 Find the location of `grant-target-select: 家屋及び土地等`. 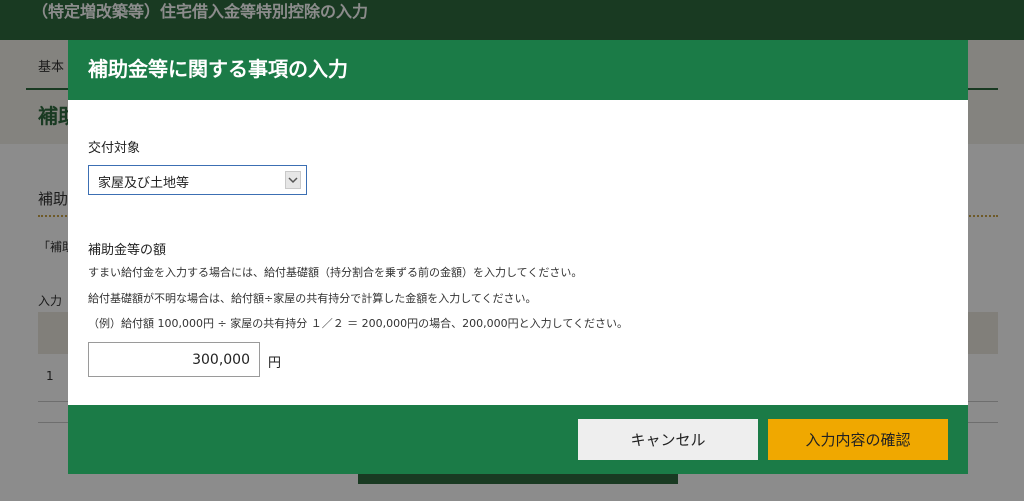

grant-target-select: 家屋及び土地等 is located at coordinates (197, 180).